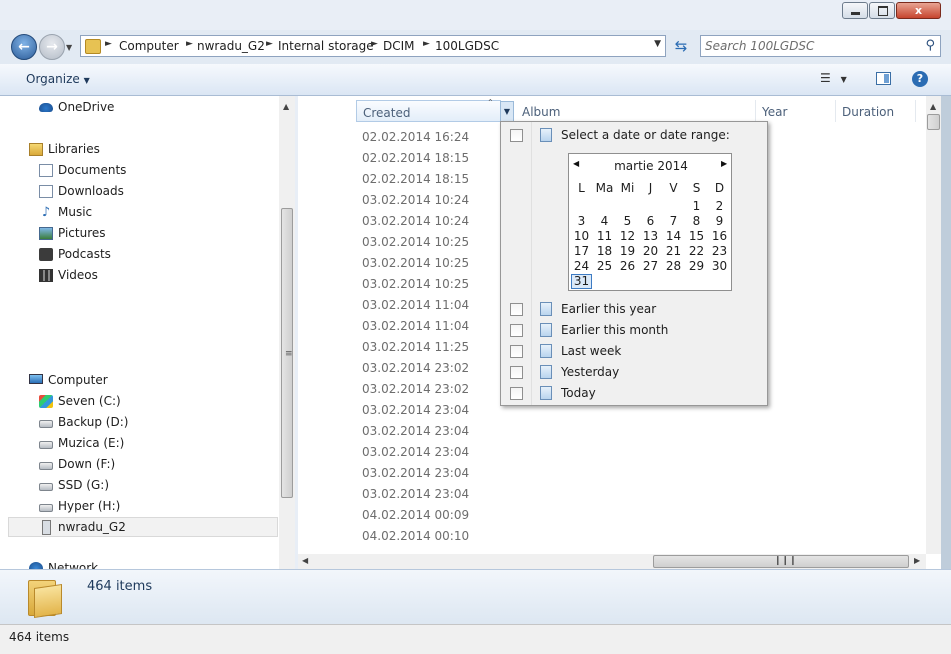 The image size is (951, 654). Describe the element at coordinates (428, 110) in the screenshot. I see `column-header-created: Created ⌃` at that location.